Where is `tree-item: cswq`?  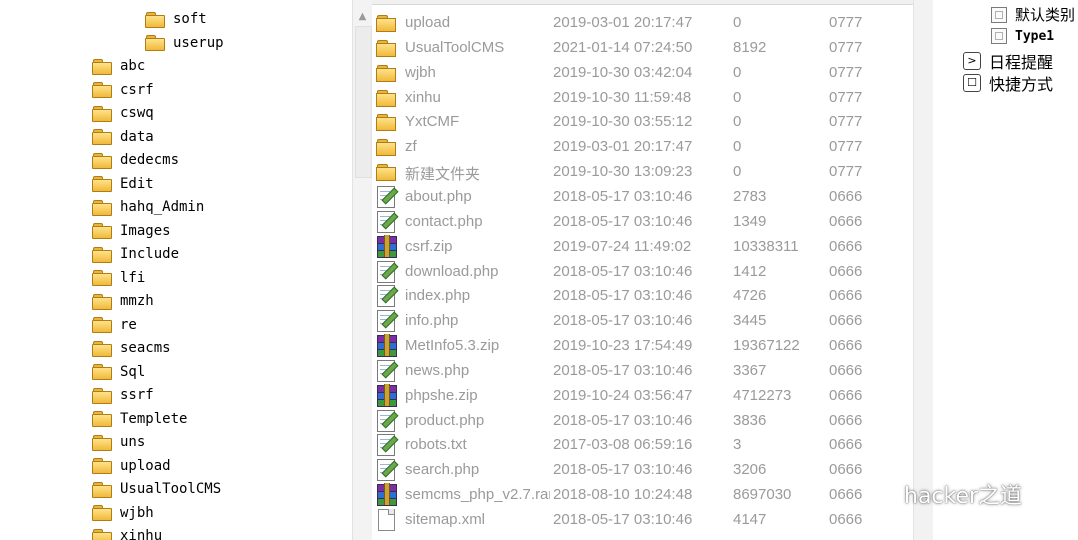 tree-item: cswq is located at coordinates (123, 113).